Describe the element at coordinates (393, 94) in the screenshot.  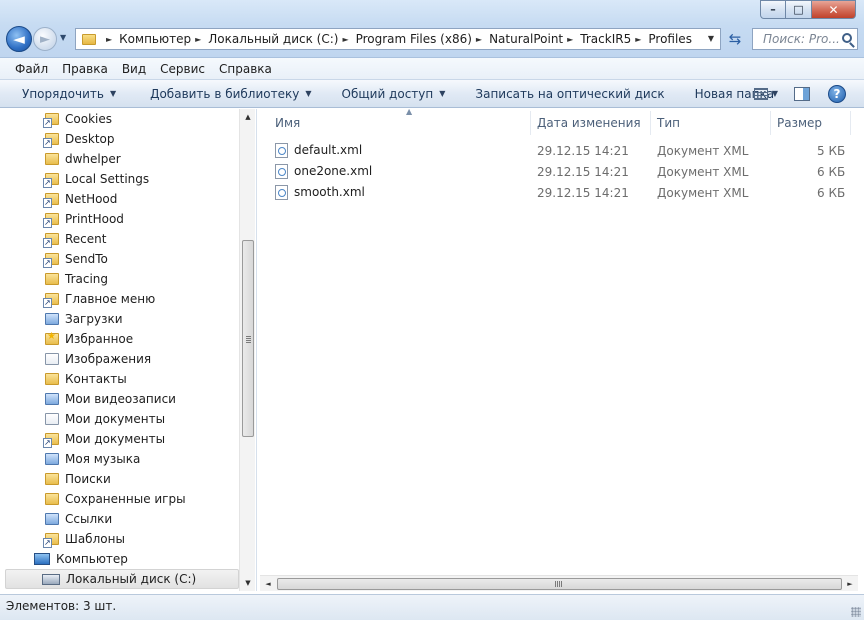
I see `share-button: Общий доступ ▼` at that location.